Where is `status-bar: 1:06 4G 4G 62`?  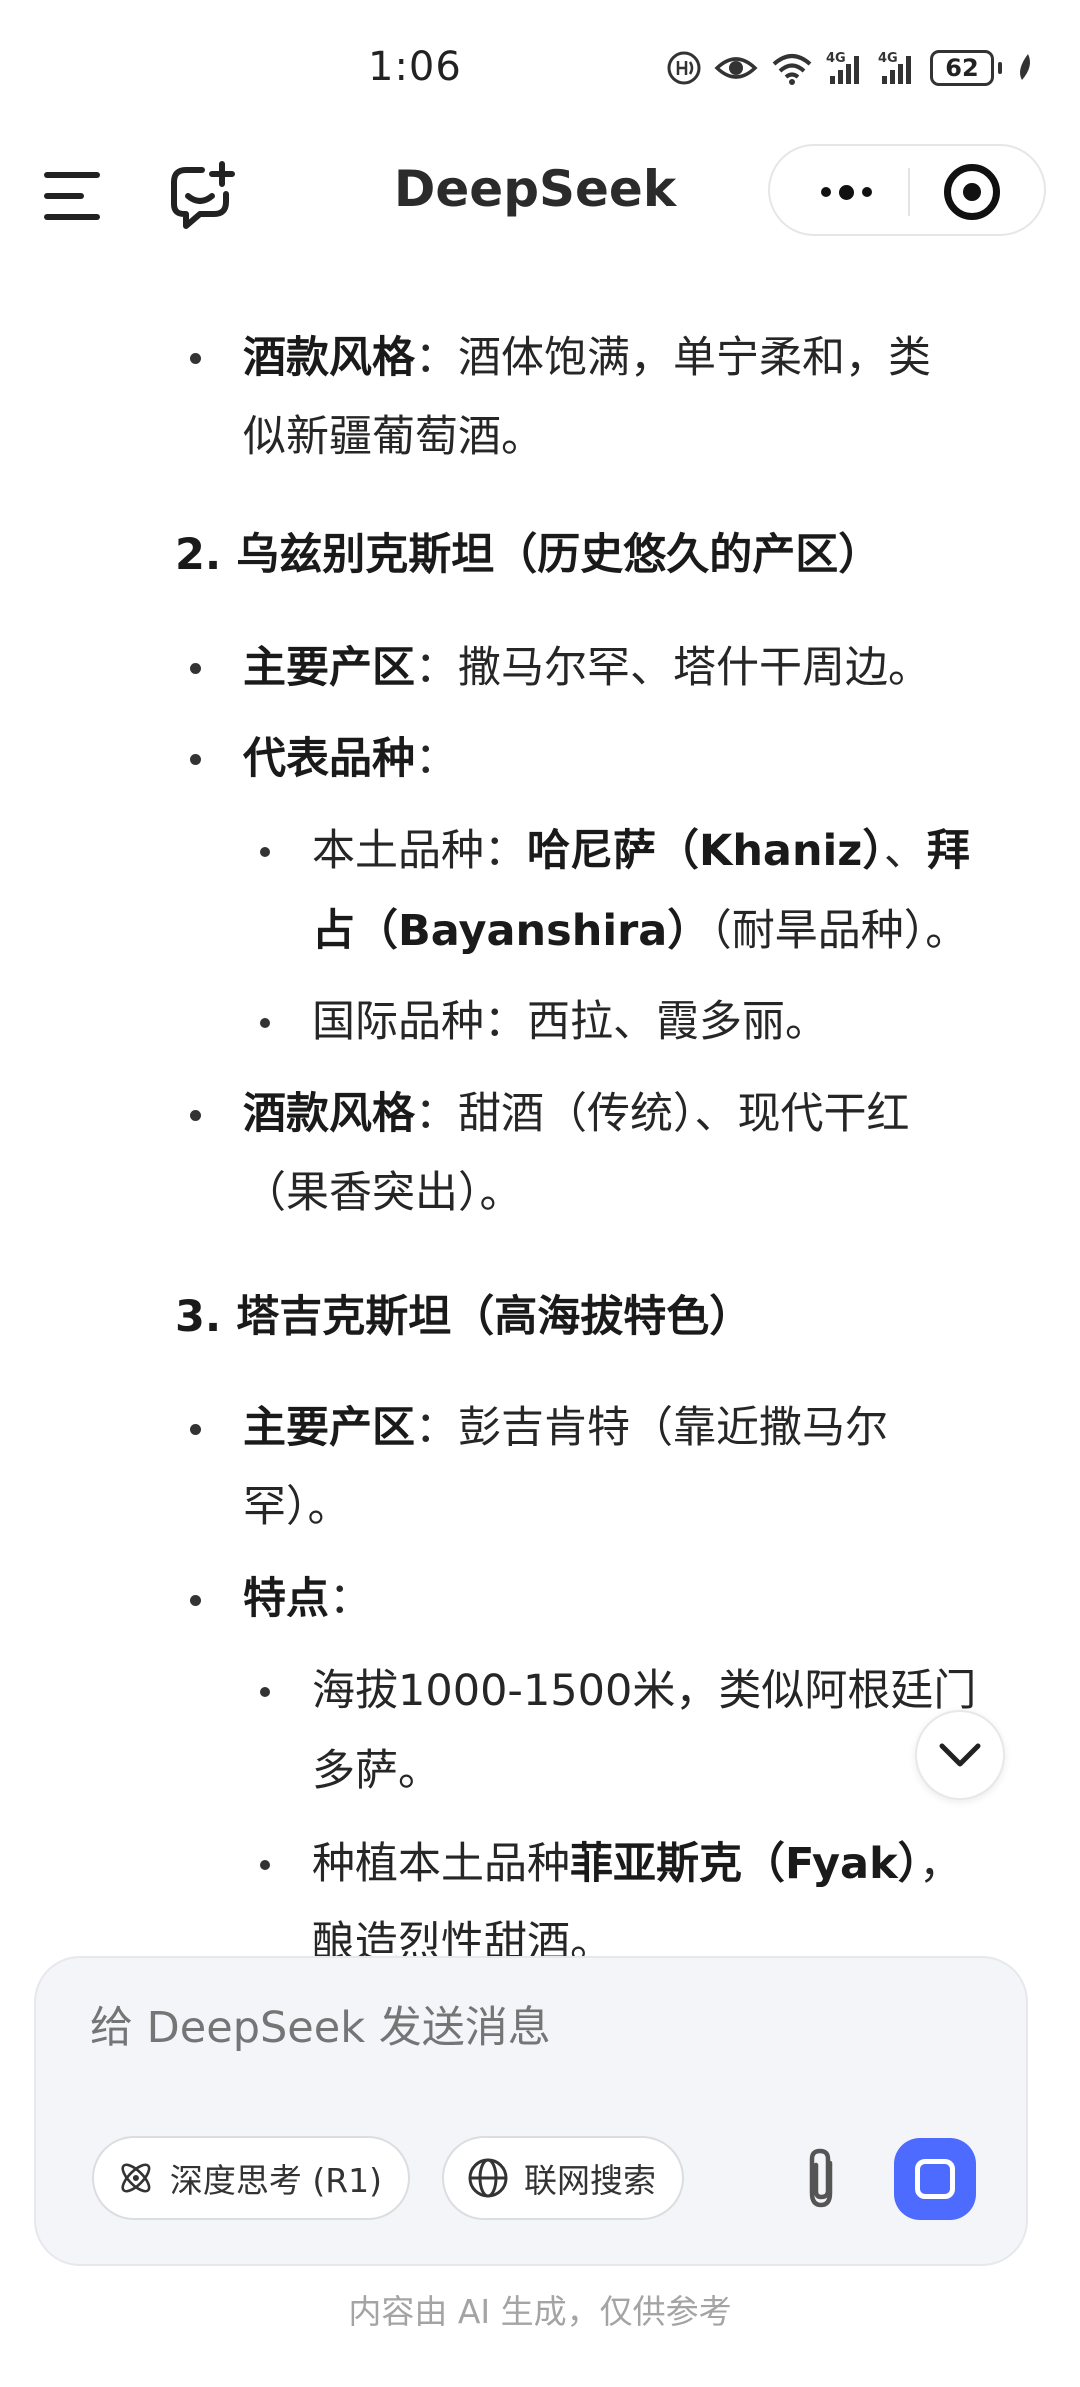
status-bar: 1:06 4G 4G 62 is located at coordinates (540, 65).